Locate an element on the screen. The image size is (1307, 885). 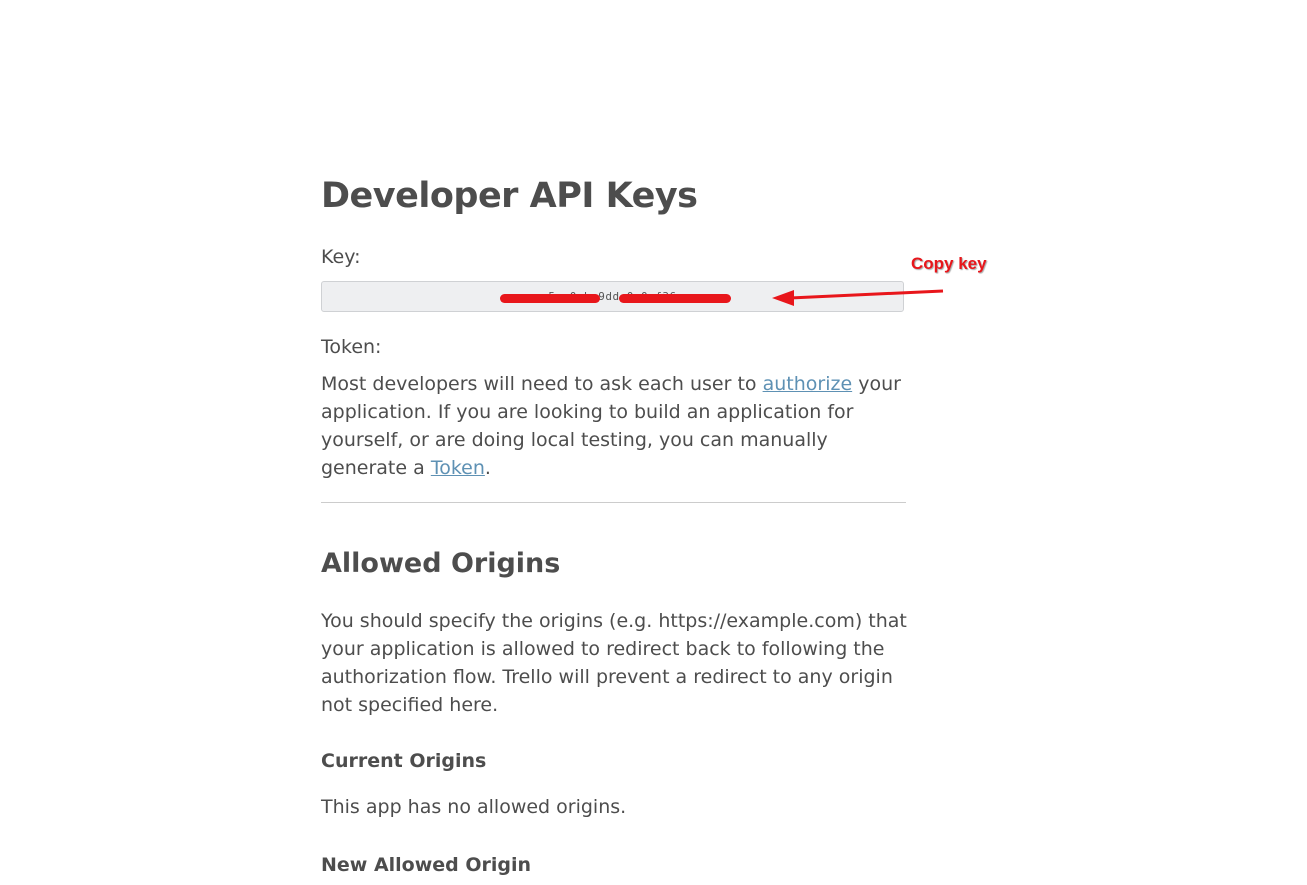
page-title: Developer API Keys is located at coordinates (509, 196).